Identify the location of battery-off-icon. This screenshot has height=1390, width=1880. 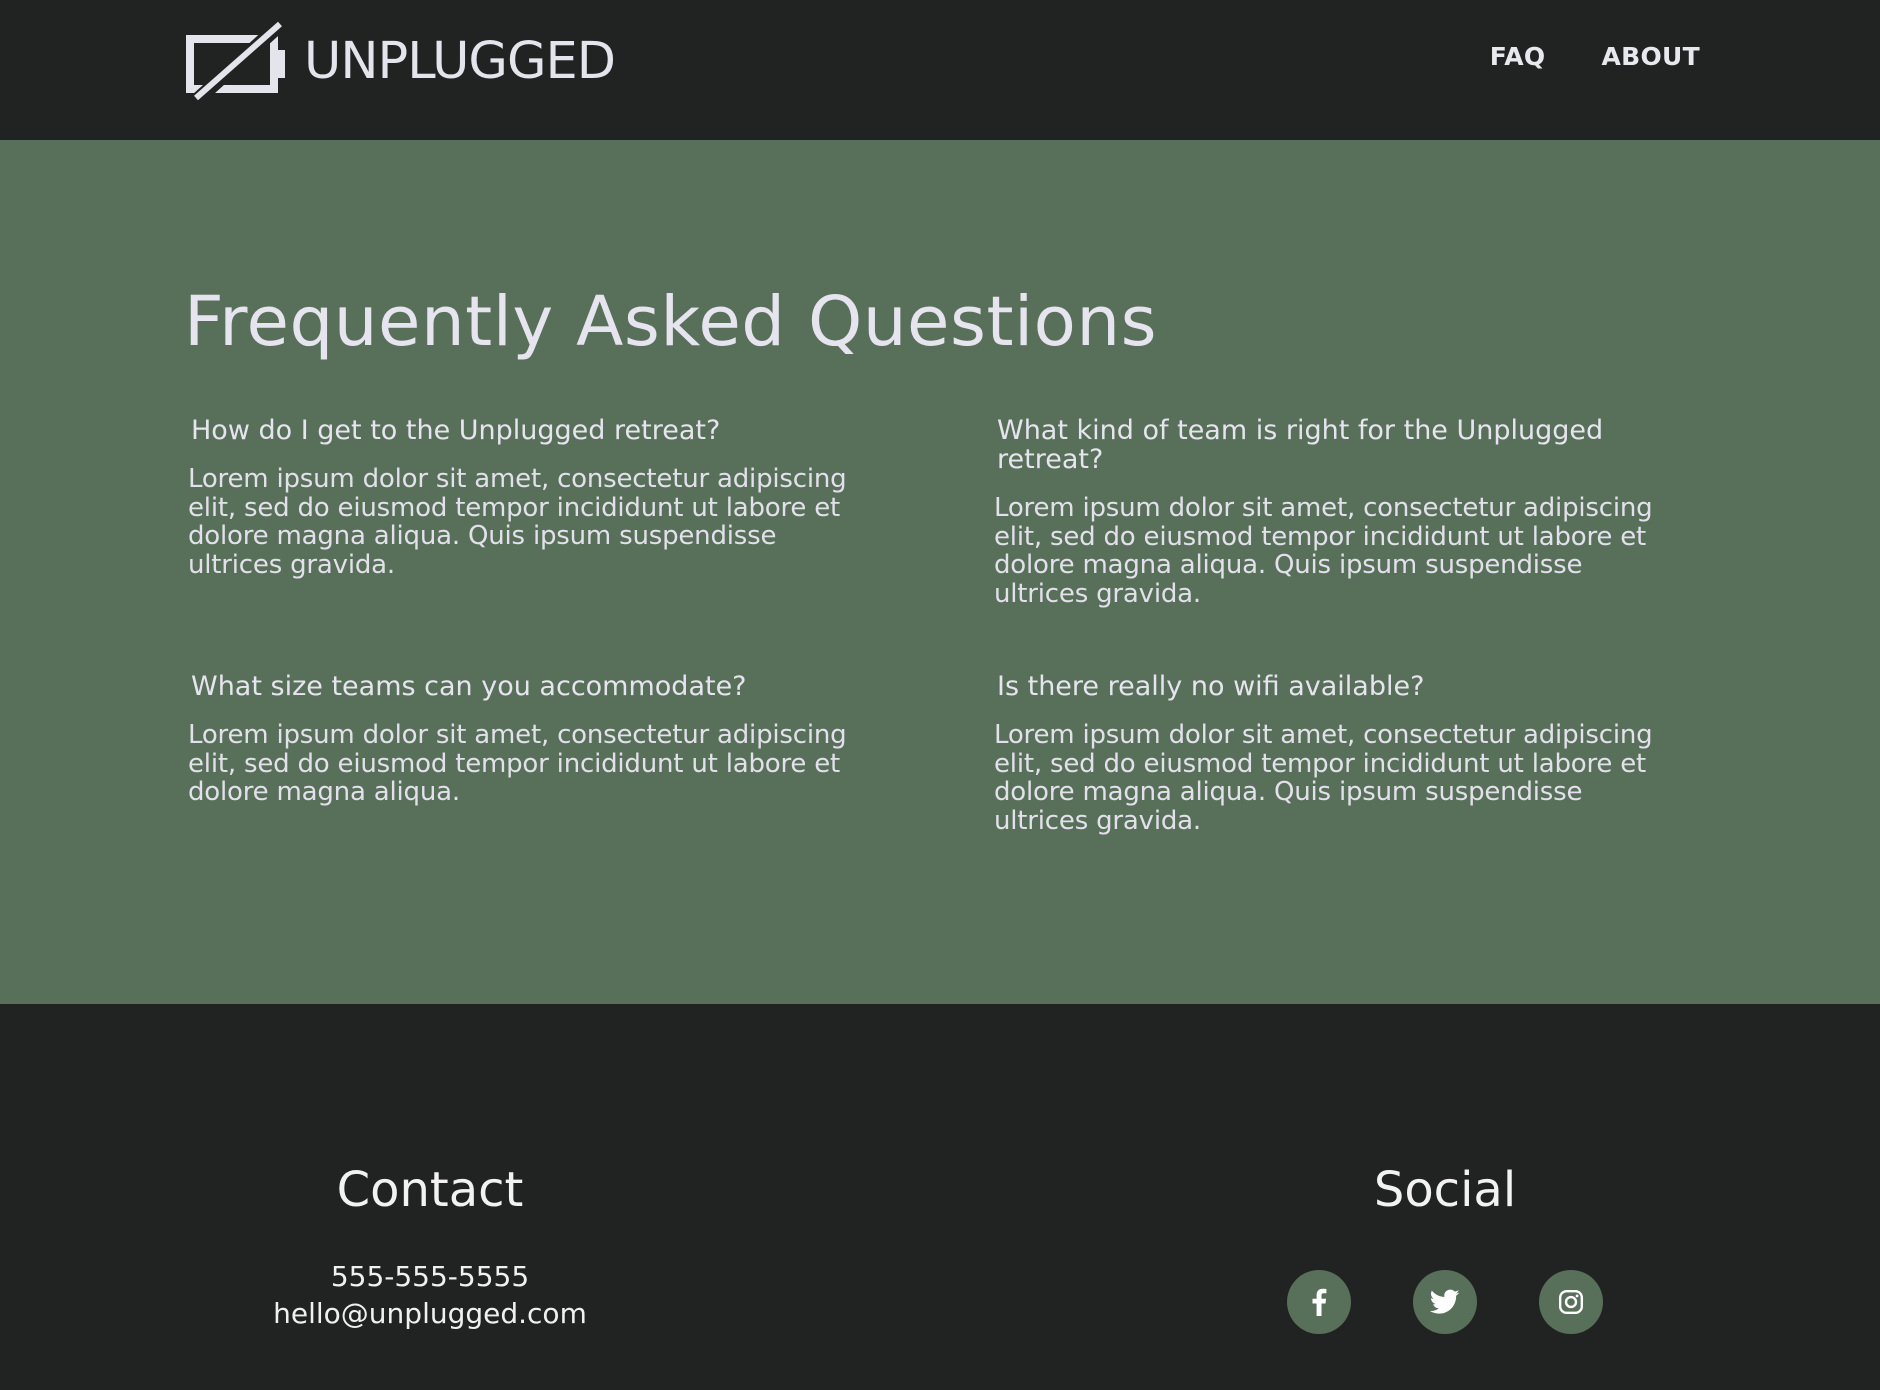
(236, 61).